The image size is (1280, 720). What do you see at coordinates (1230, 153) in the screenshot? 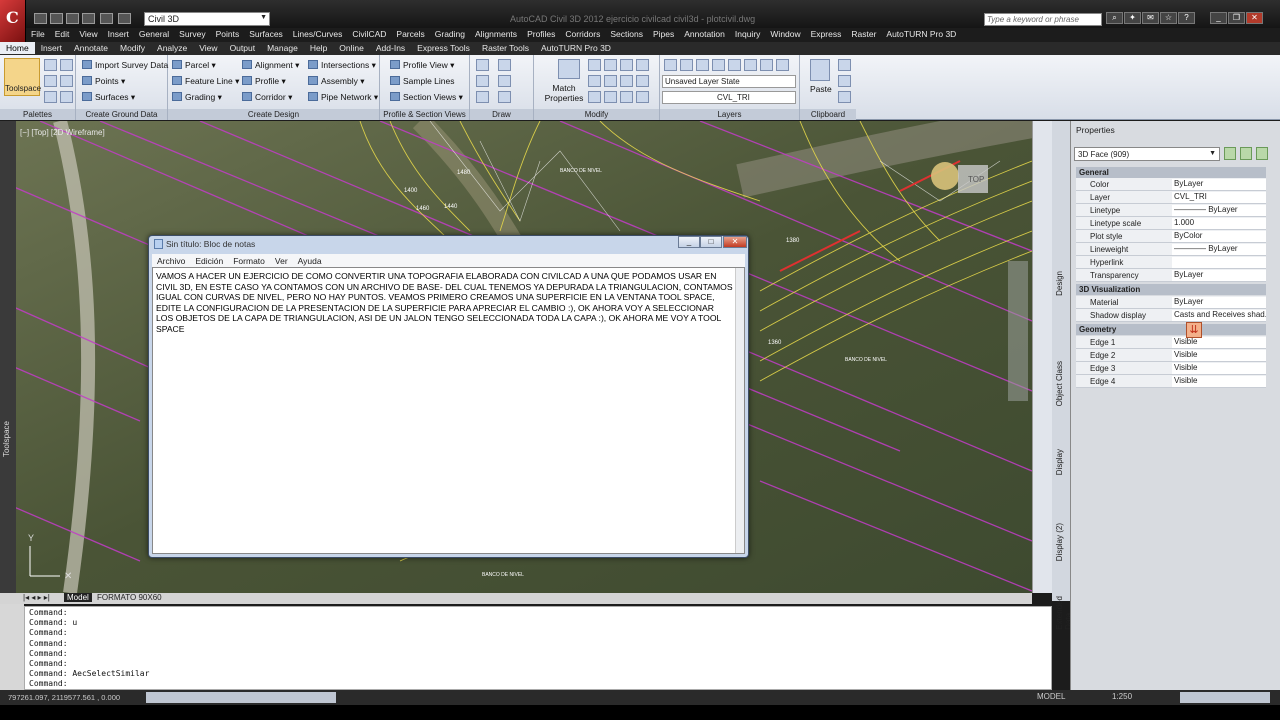
I see `toggle-pickadd-icon` at bounding box center [1230, 153].